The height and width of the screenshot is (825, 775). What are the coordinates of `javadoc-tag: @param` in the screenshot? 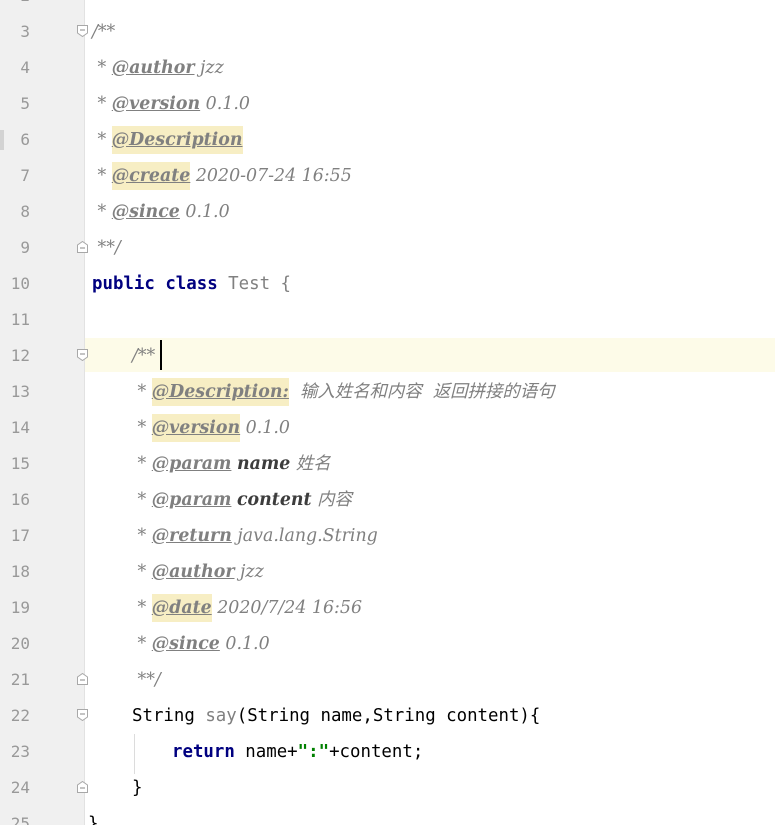 It's located at (191, 500).